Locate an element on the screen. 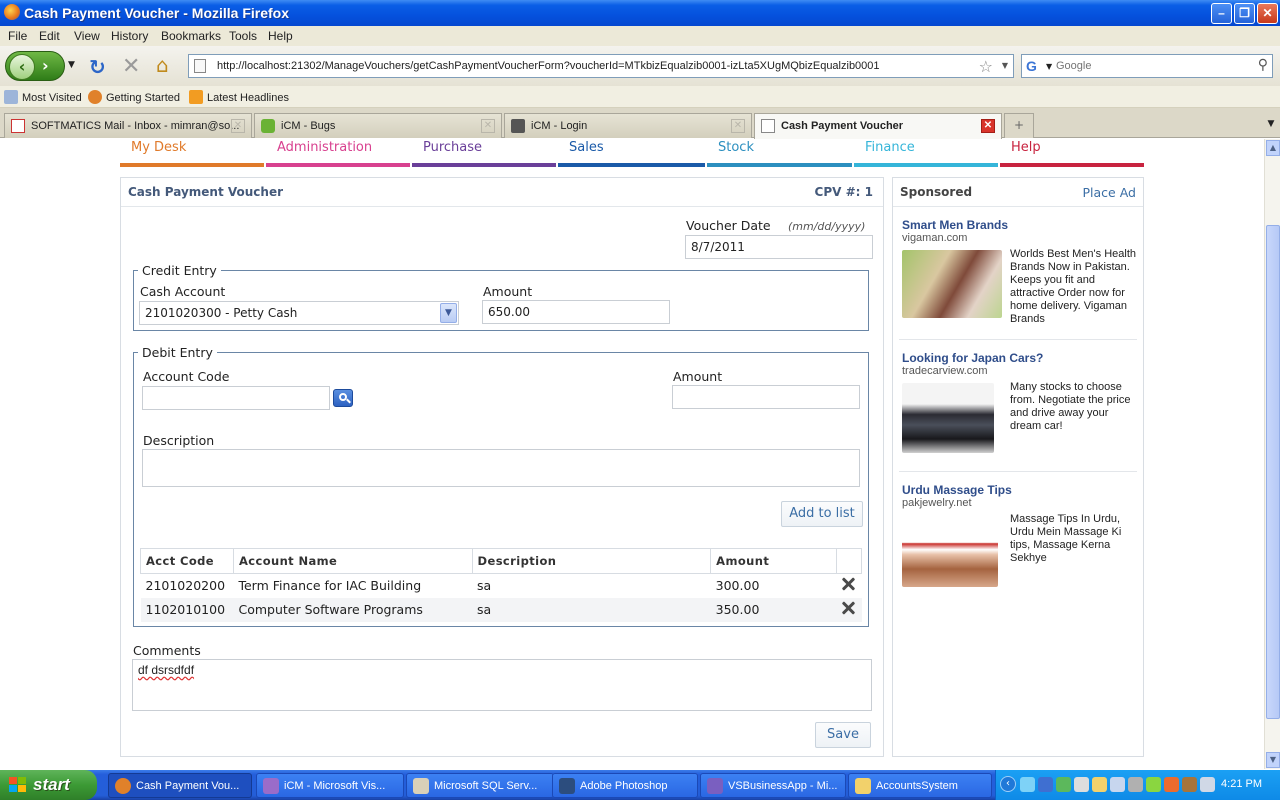 The height and width of the screenshot is (800, 1280). google-icon: G is located at coordinates (1034, 66).